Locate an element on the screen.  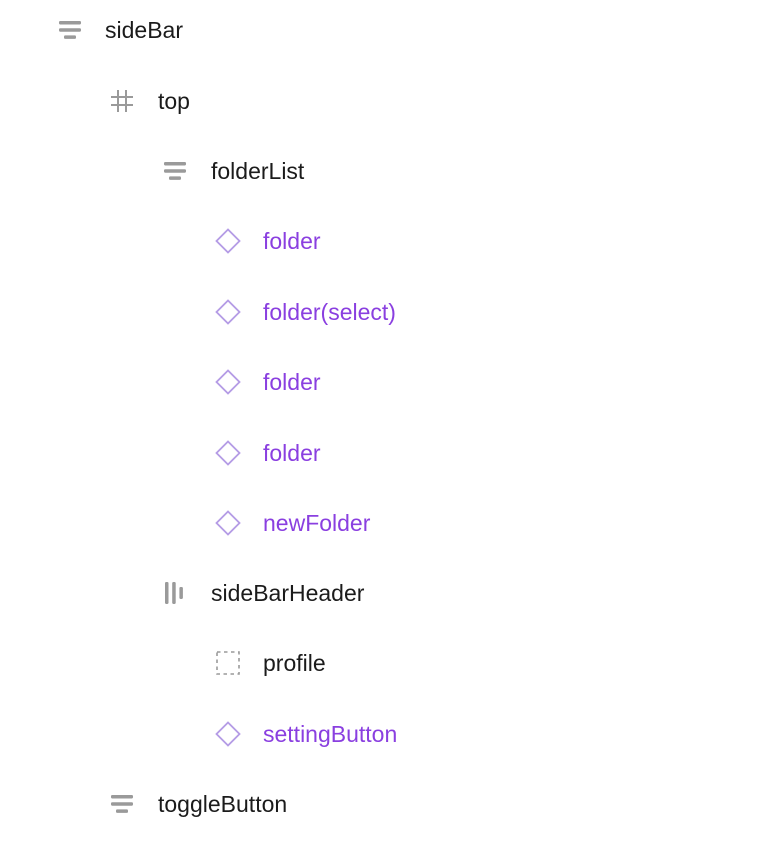
layer-row-top: top is located at coordinates (383, 101).